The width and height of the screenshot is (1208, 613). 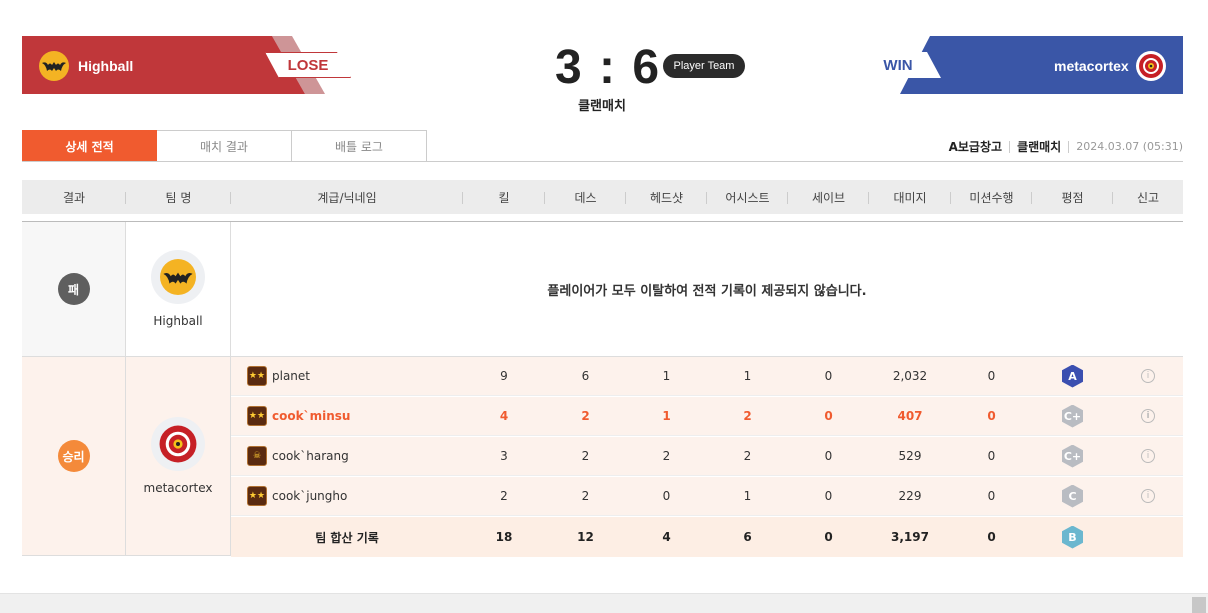 I want to click on lose-team-name: Highball, so click(x=177, y=321).